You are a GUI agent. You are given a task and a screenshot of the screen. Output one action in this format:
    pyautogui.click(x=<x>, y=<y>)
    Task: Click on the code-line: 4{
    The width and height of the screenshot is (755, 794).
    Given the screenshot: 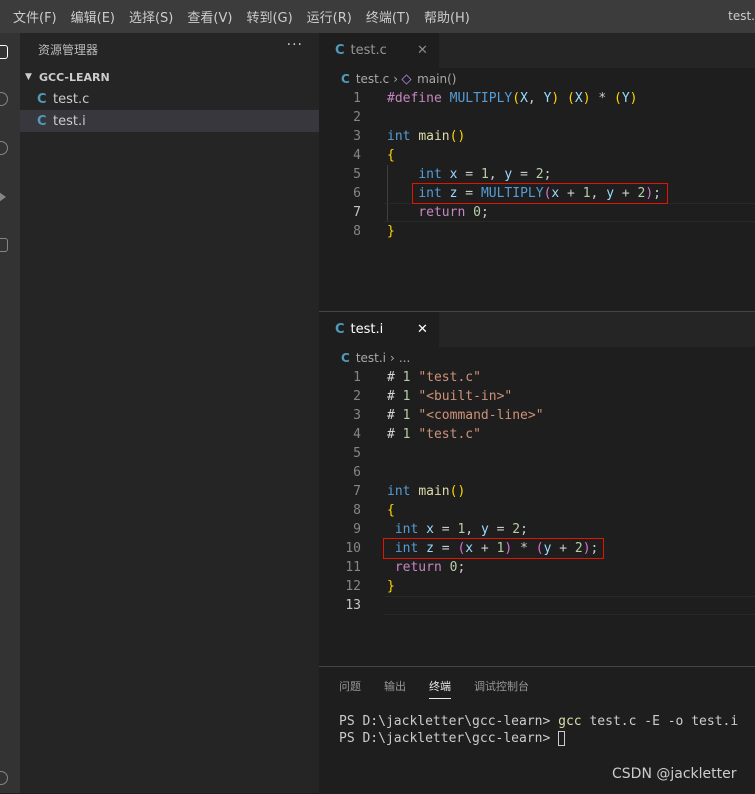 What is the action you would take?
    pyautogui.click(x=374, y=155)
    